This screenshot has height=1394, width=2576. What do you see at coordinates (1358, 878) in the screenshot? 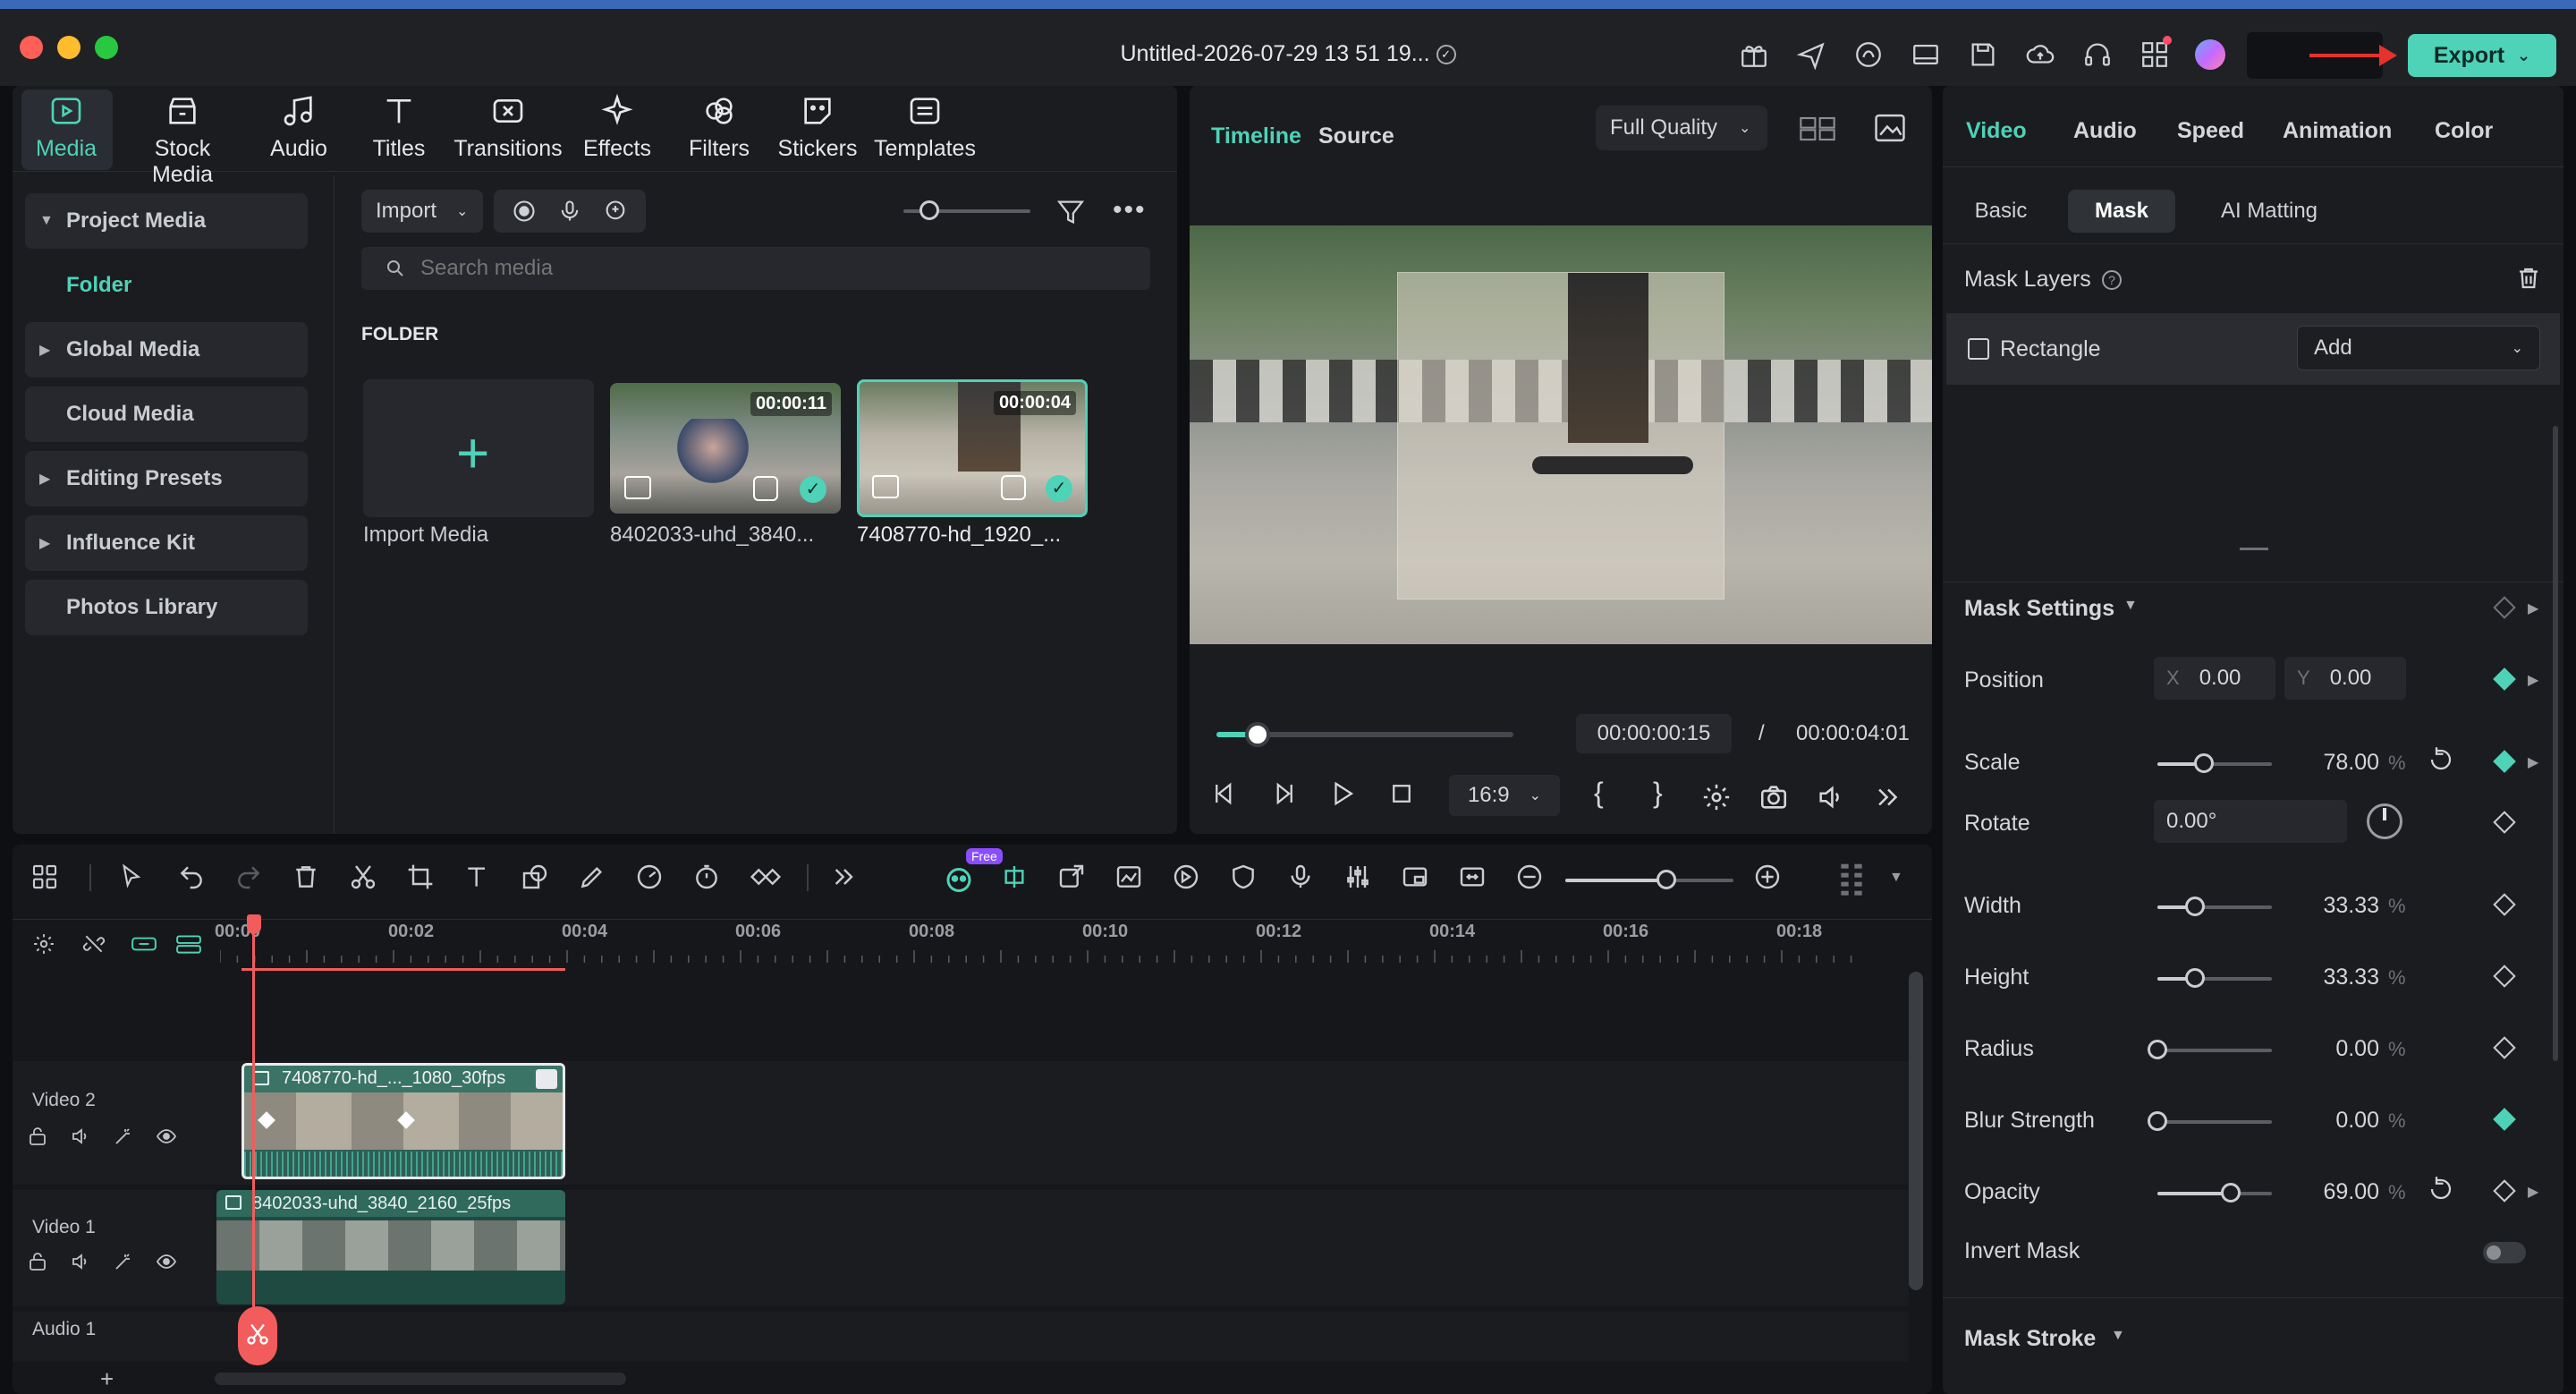
I see `audio-mixer-icon` at bounding box center [1358, 878].